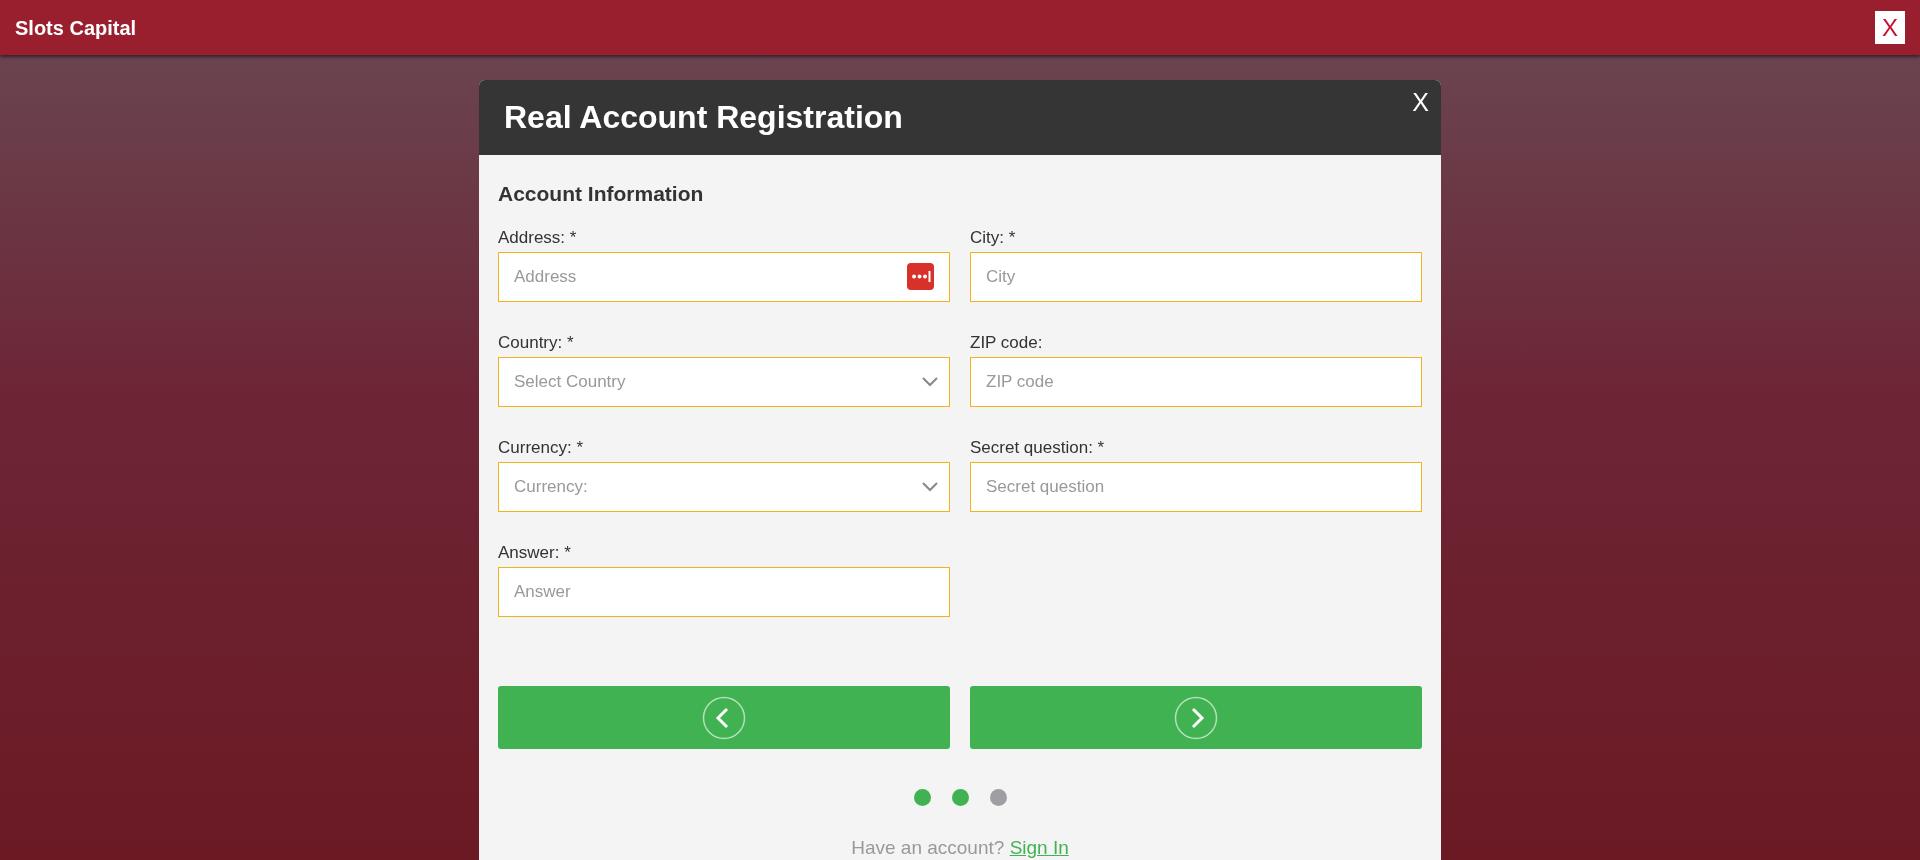  What do you see at coordinates (538, 238) in the screenshot?
I see `field-label: Address: *` at bounding box center [538, 238].